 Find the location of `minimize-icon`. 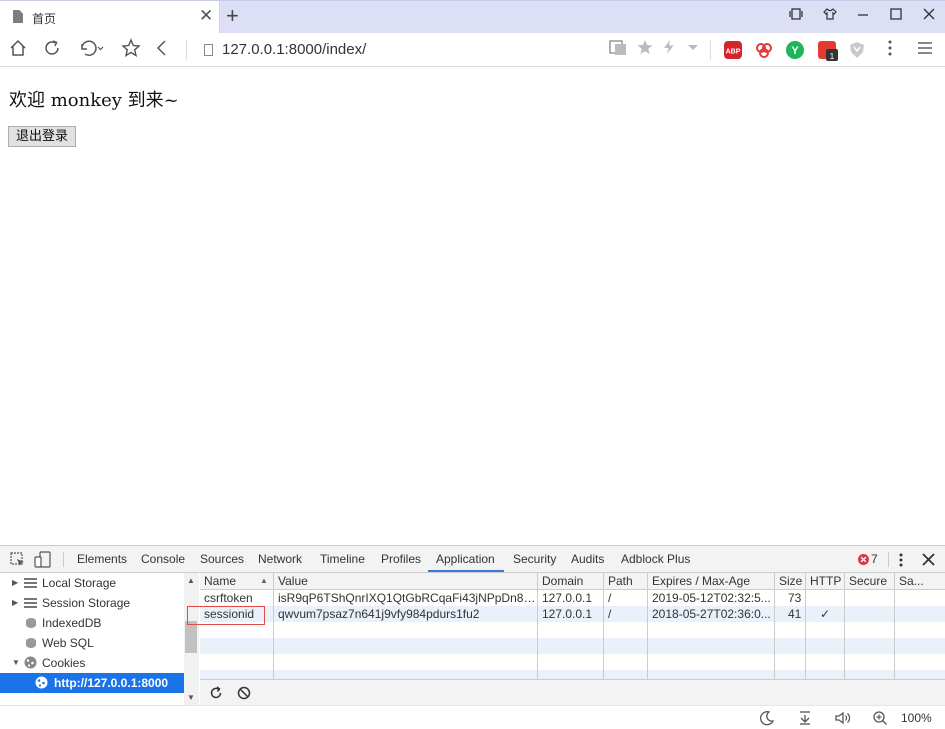

minimize-icon is located at coordinates (863, 16).